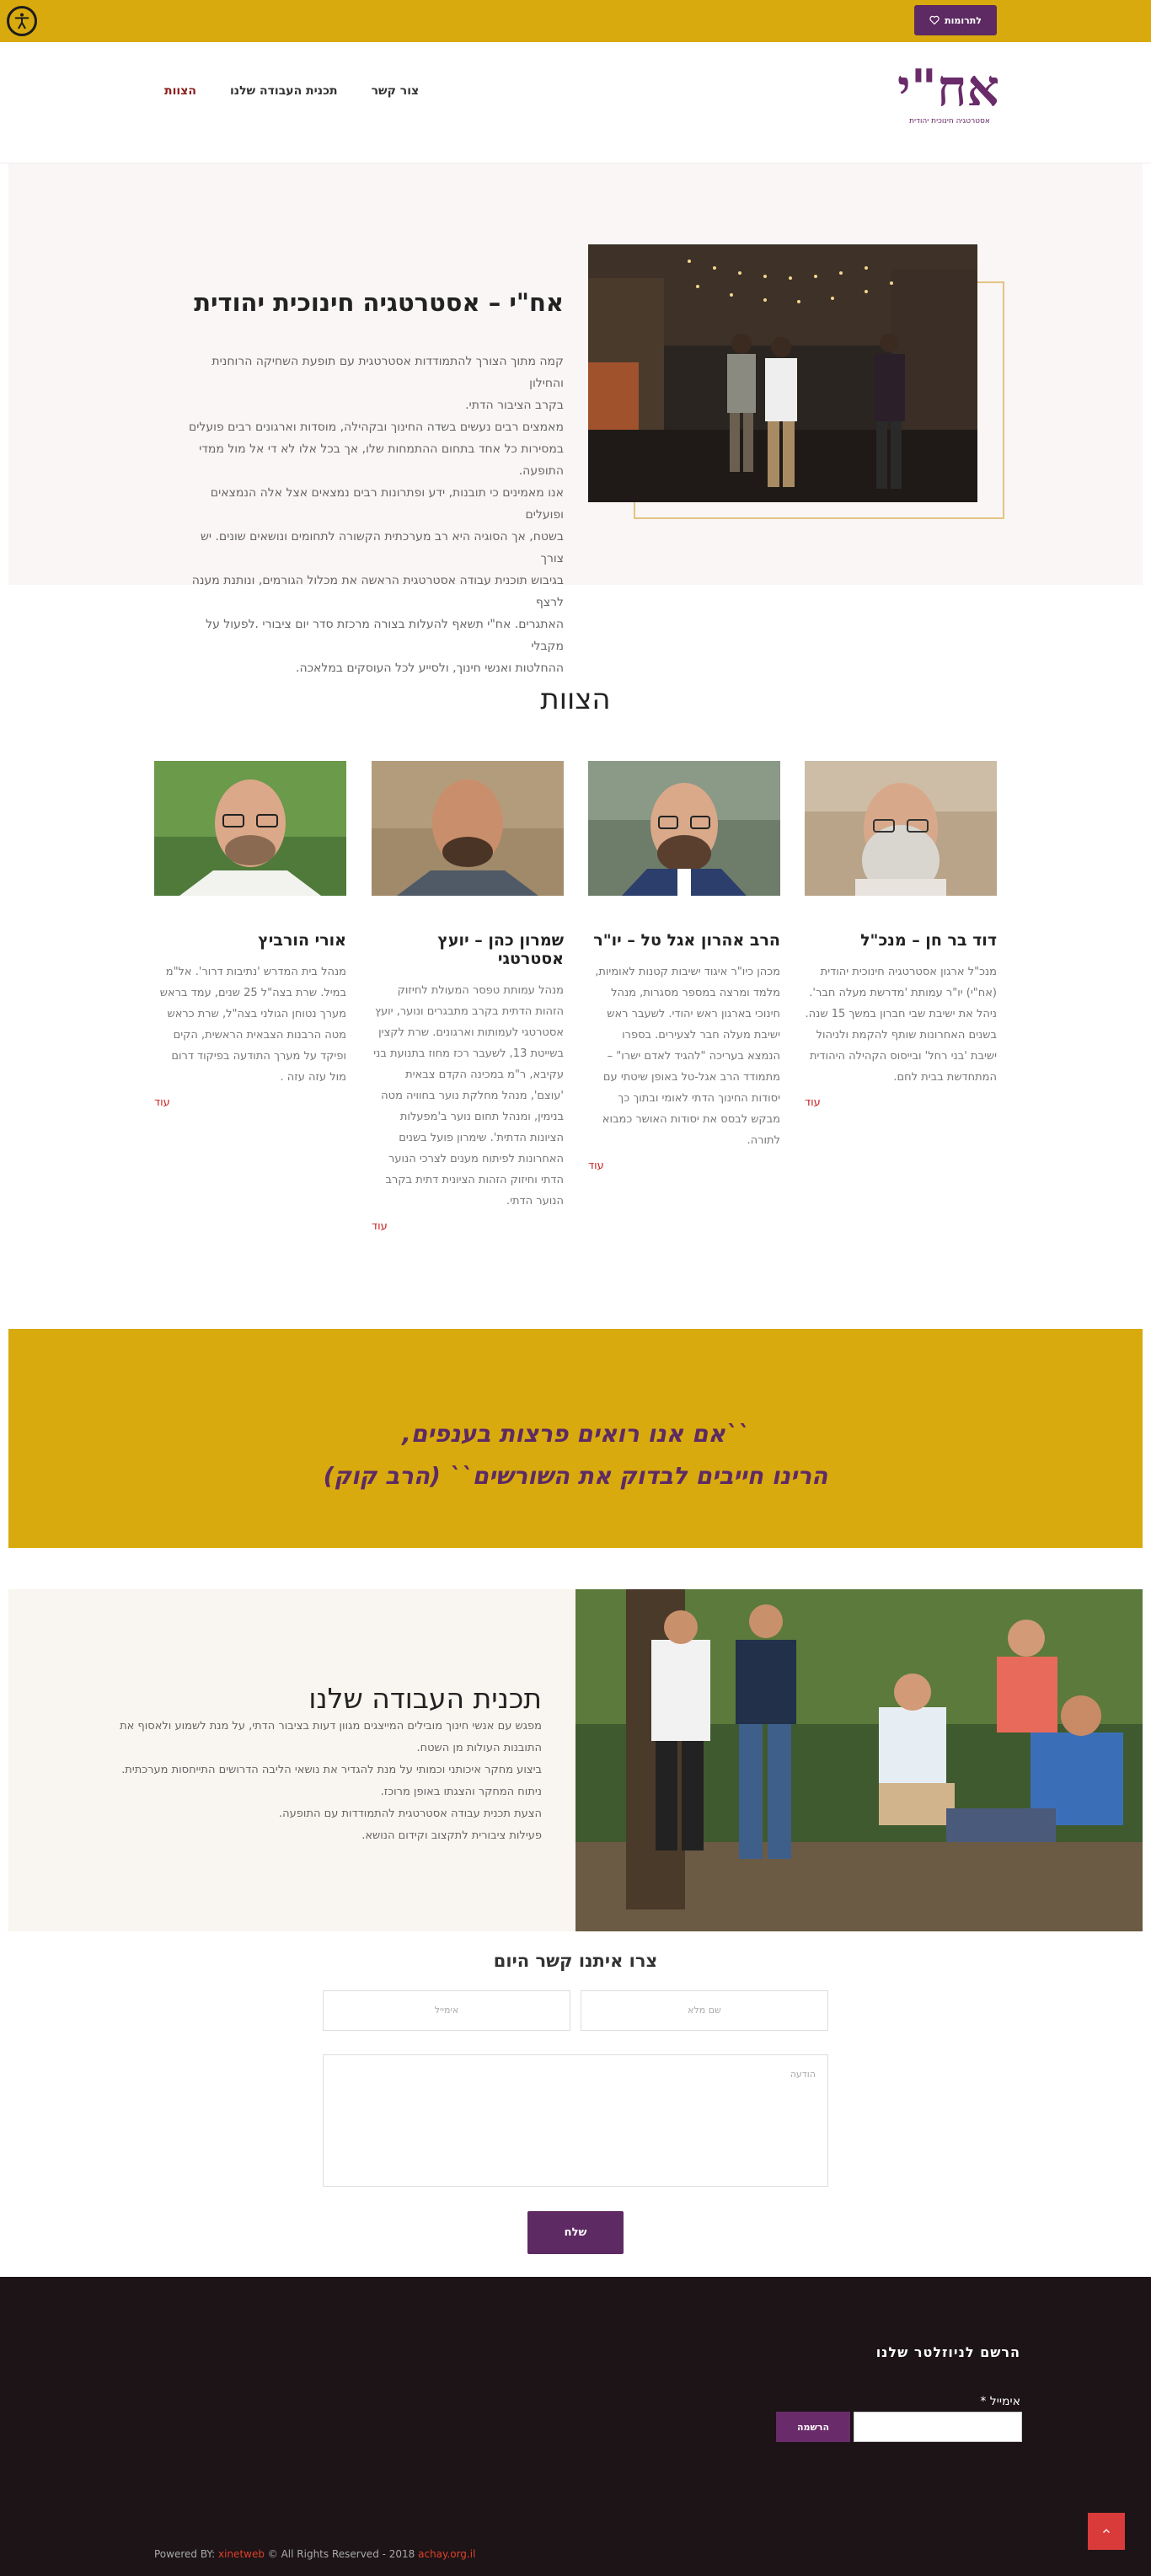 This screenshot has width=1151, height=2576. Describe the element at coordinates (396, 91) in the screenshot. I see `nav-item-contact: צור קשר` at that location.